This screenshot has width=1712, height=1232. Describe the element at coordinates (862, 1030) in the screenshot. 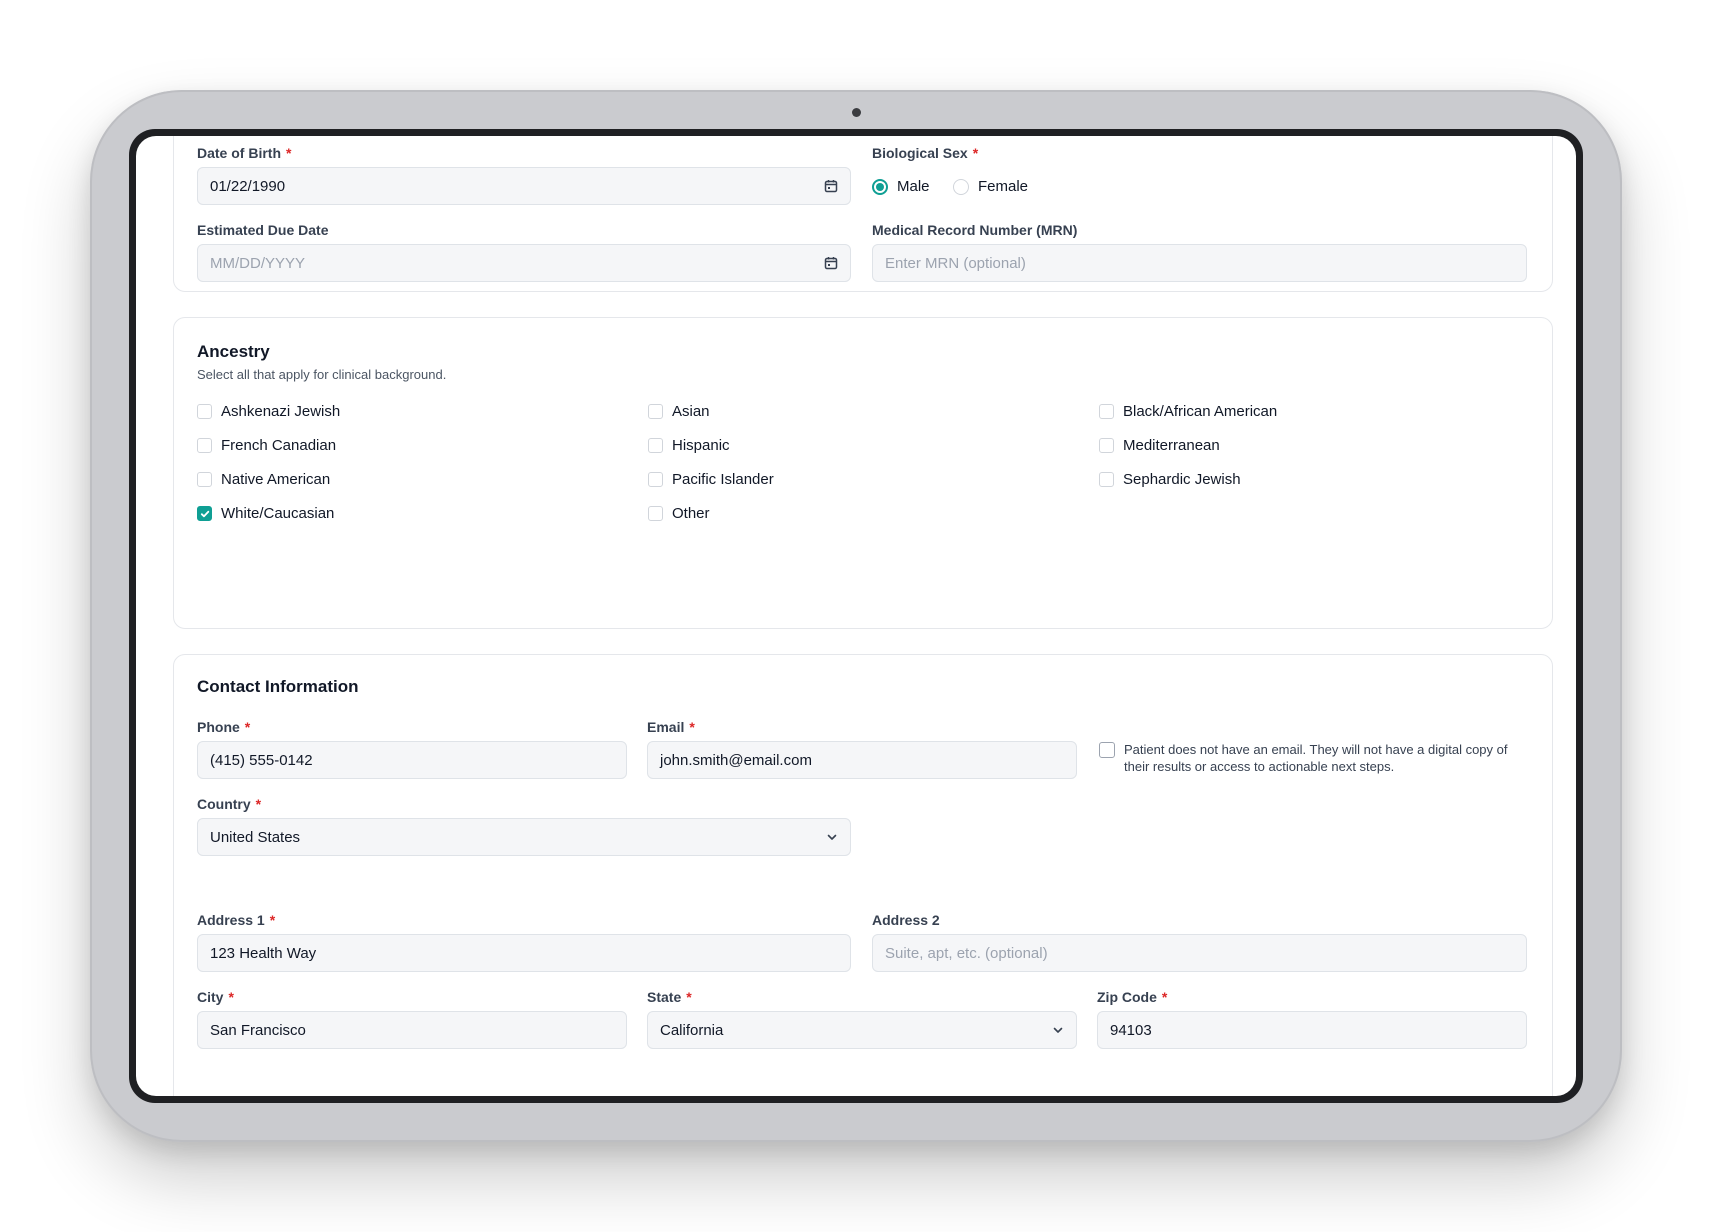

I see `state-select: California` at that location.